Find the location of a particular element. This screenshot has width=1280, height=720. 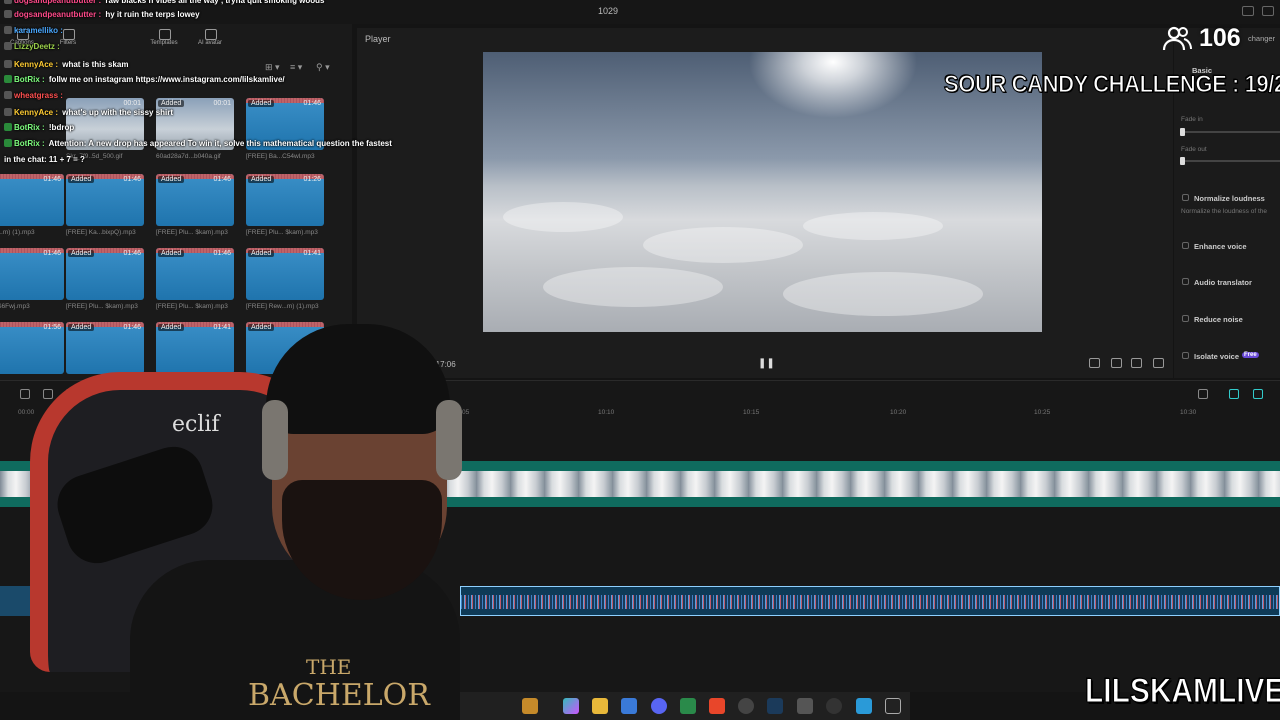

mic-icon is located at coordinates (1203, 394).